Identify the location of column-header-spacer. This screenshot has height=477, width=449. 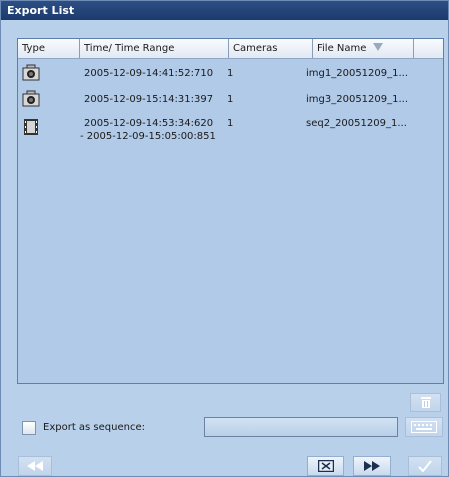
(428, 48).